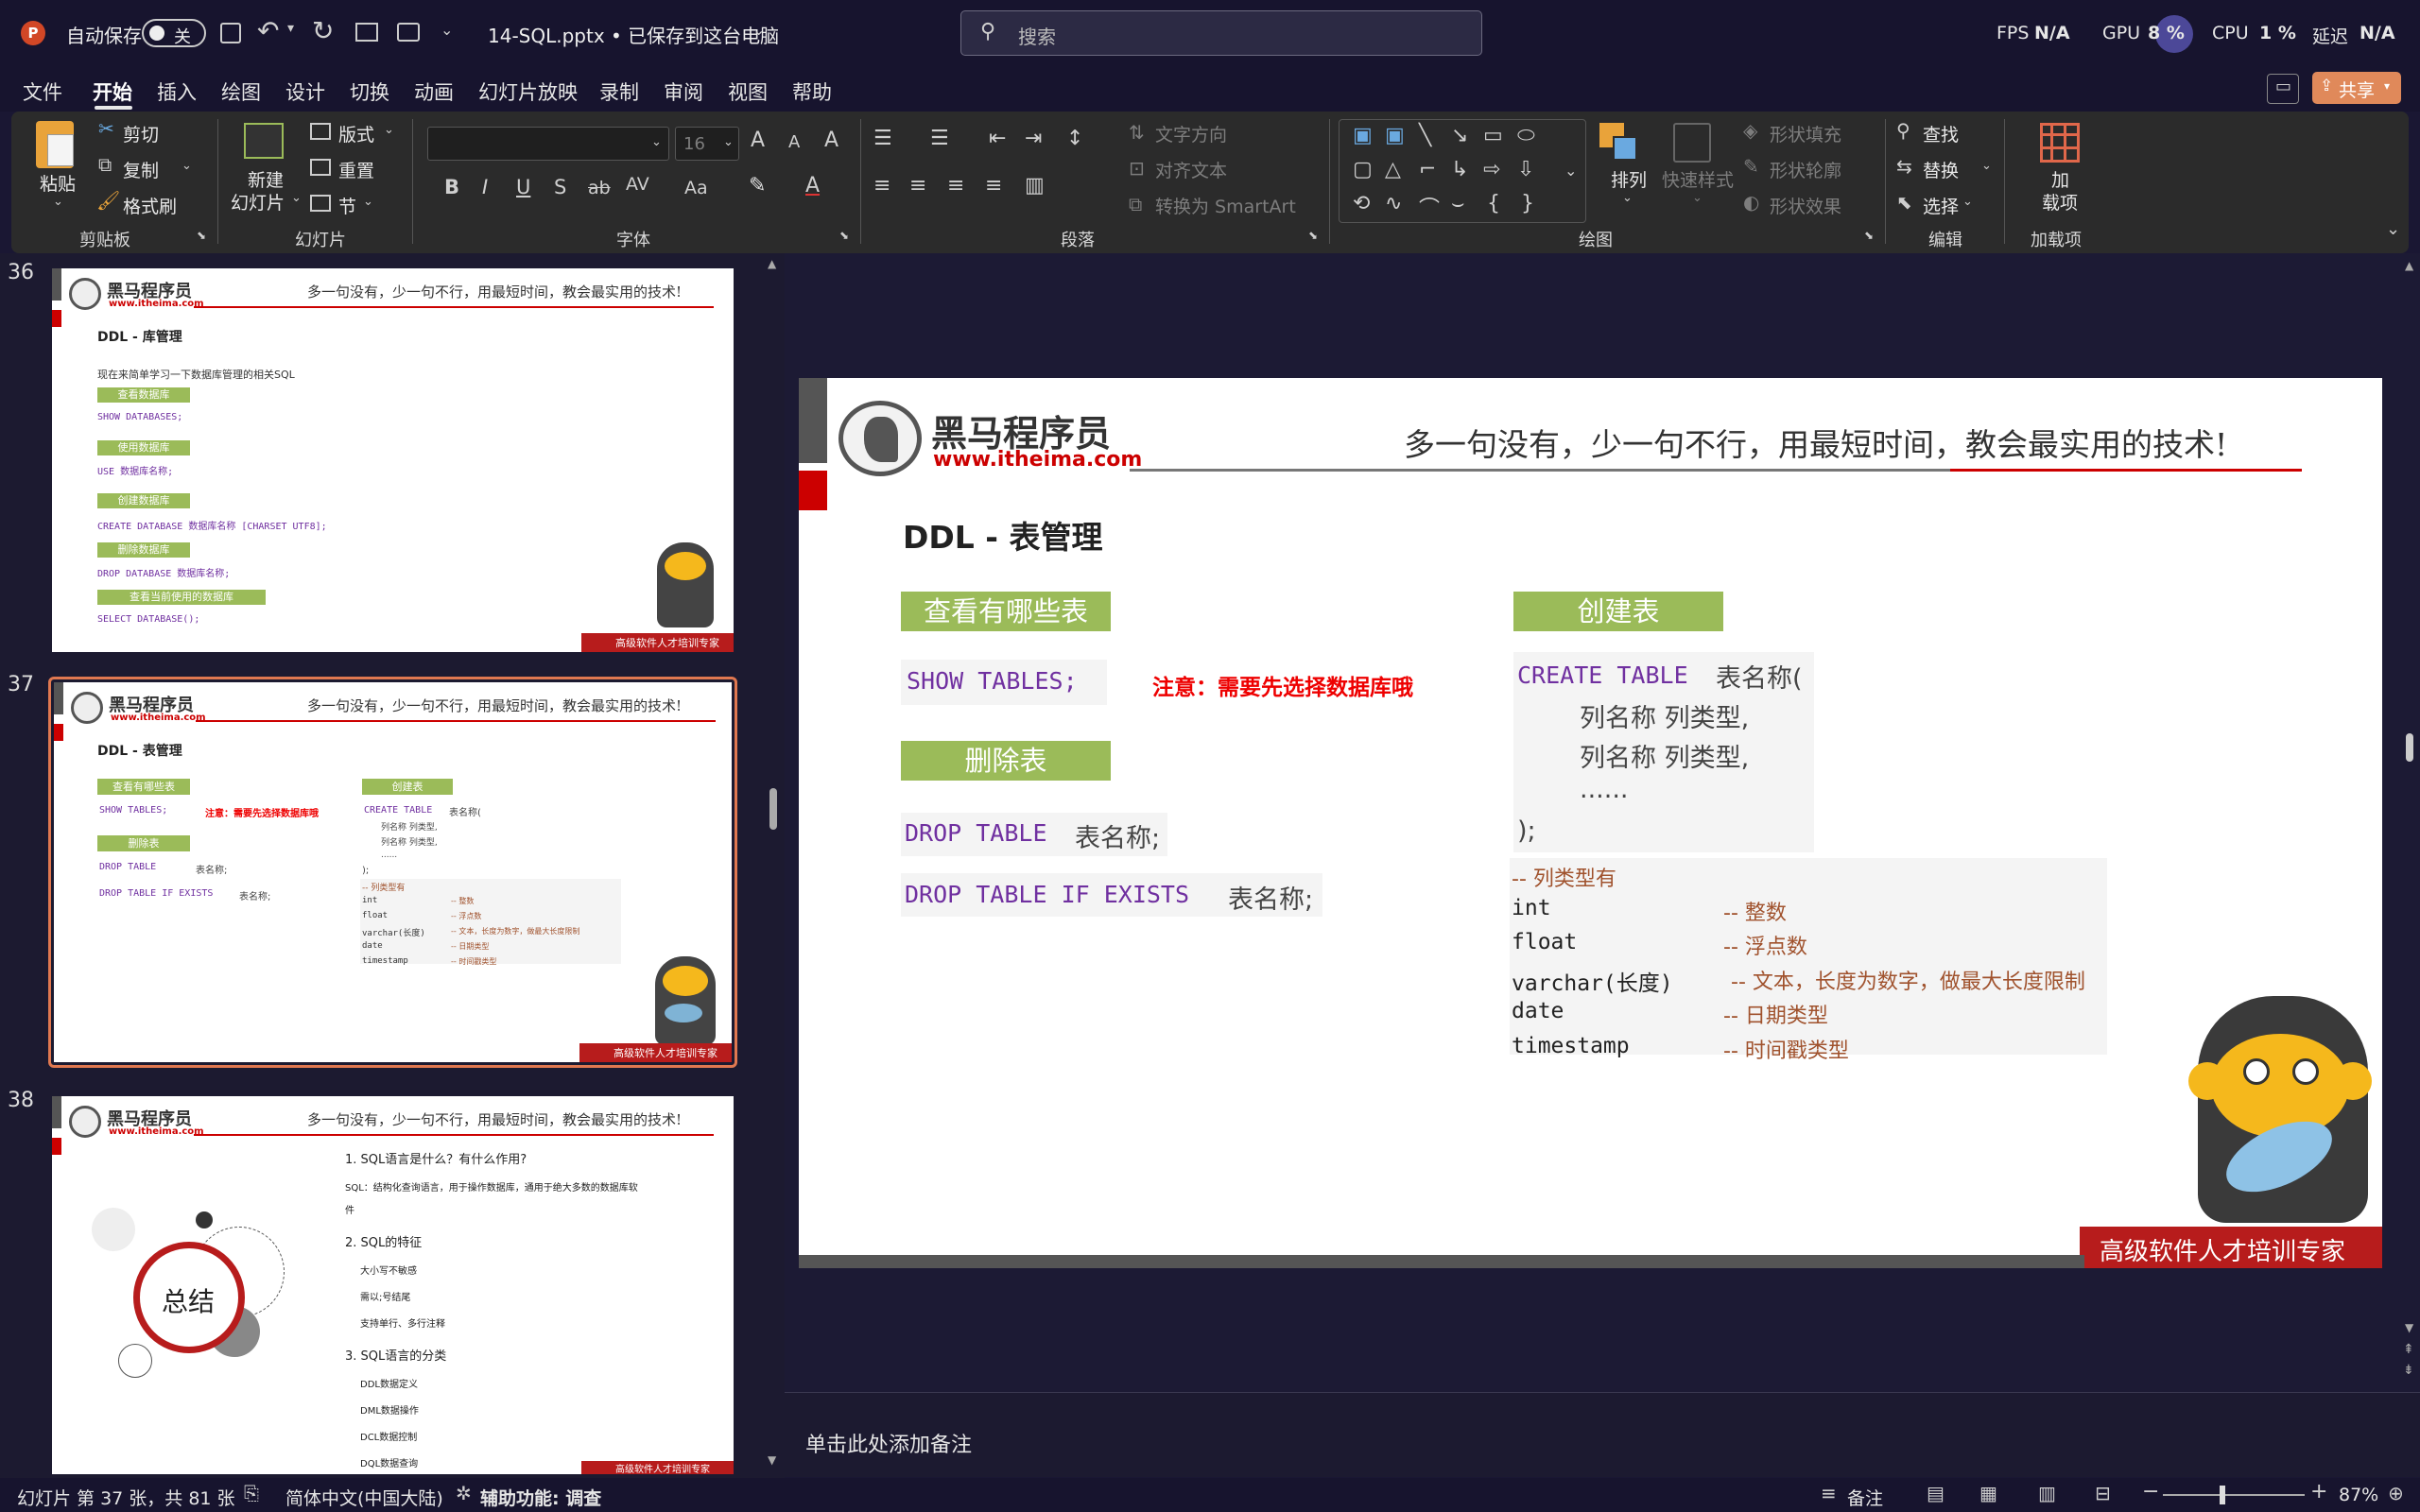 This screenshot has height=1512, width=2420. What do you see at coordinates (2318, 1491) in the screenshot?
I see `zoom-in-icon: +` at bounding box center [2318, 1491].